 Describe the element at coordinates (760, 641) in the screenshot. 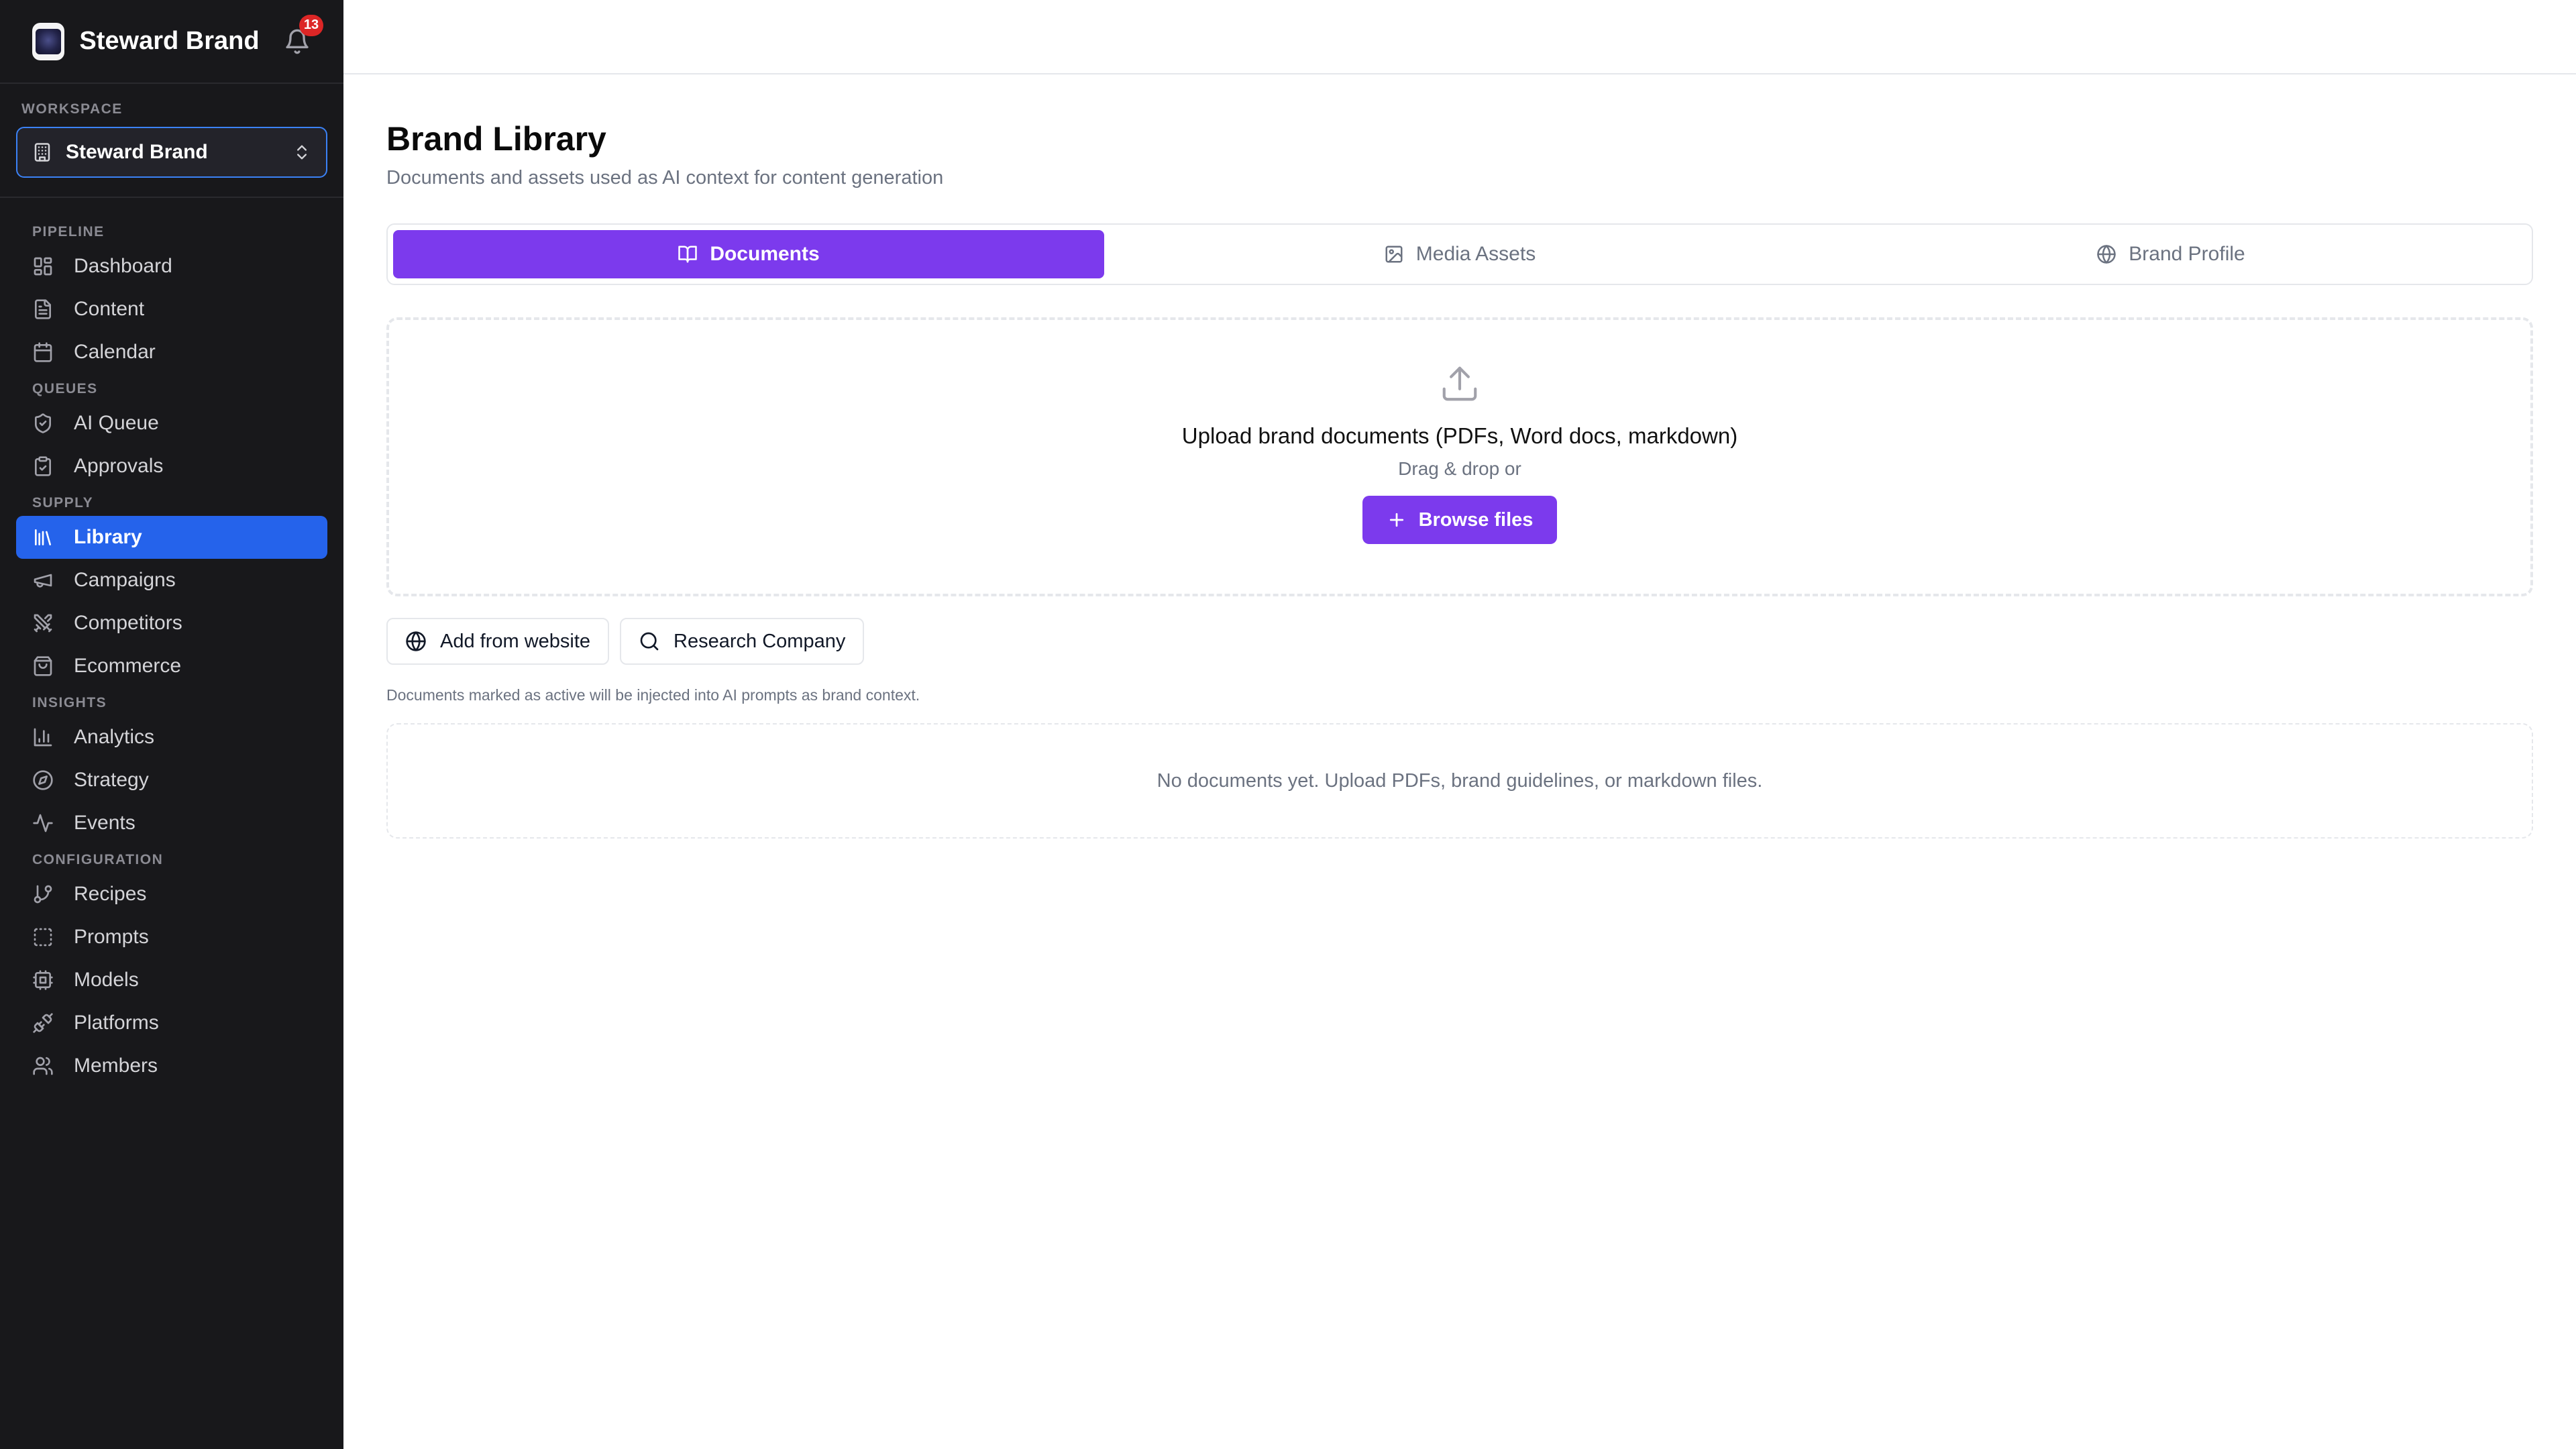

I see `research-company-label: Research Company` at that location.